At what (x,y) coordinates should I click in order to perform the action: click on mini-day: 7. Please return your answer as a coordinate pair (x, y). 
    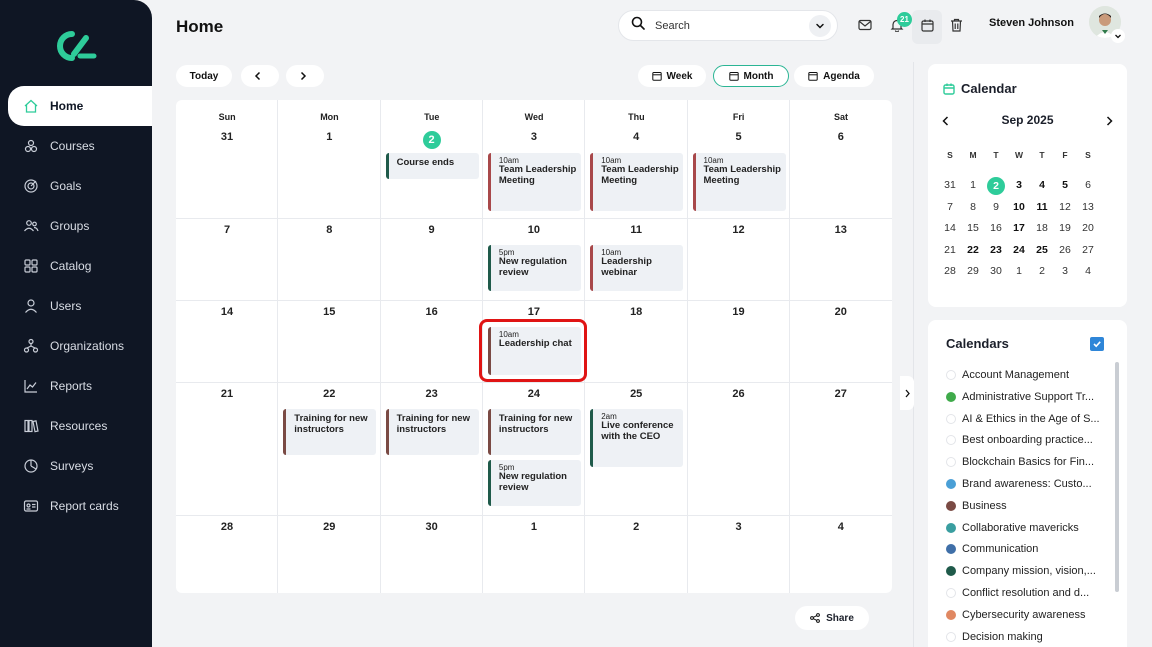
    Looking at the image, I should click on (950, 207).